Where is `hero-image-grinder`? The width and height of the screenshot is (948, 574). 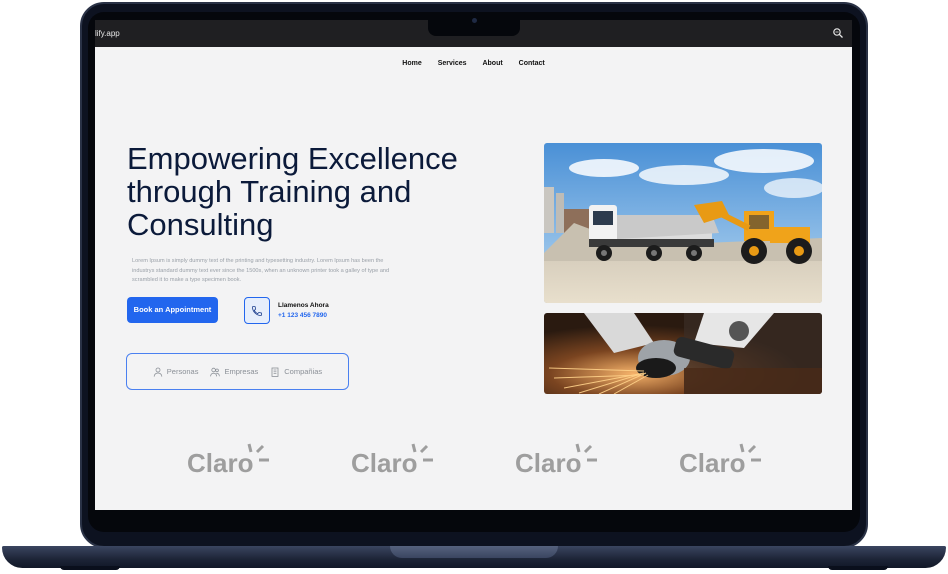 hero-image-grinder is located at coordinates (683, 353).